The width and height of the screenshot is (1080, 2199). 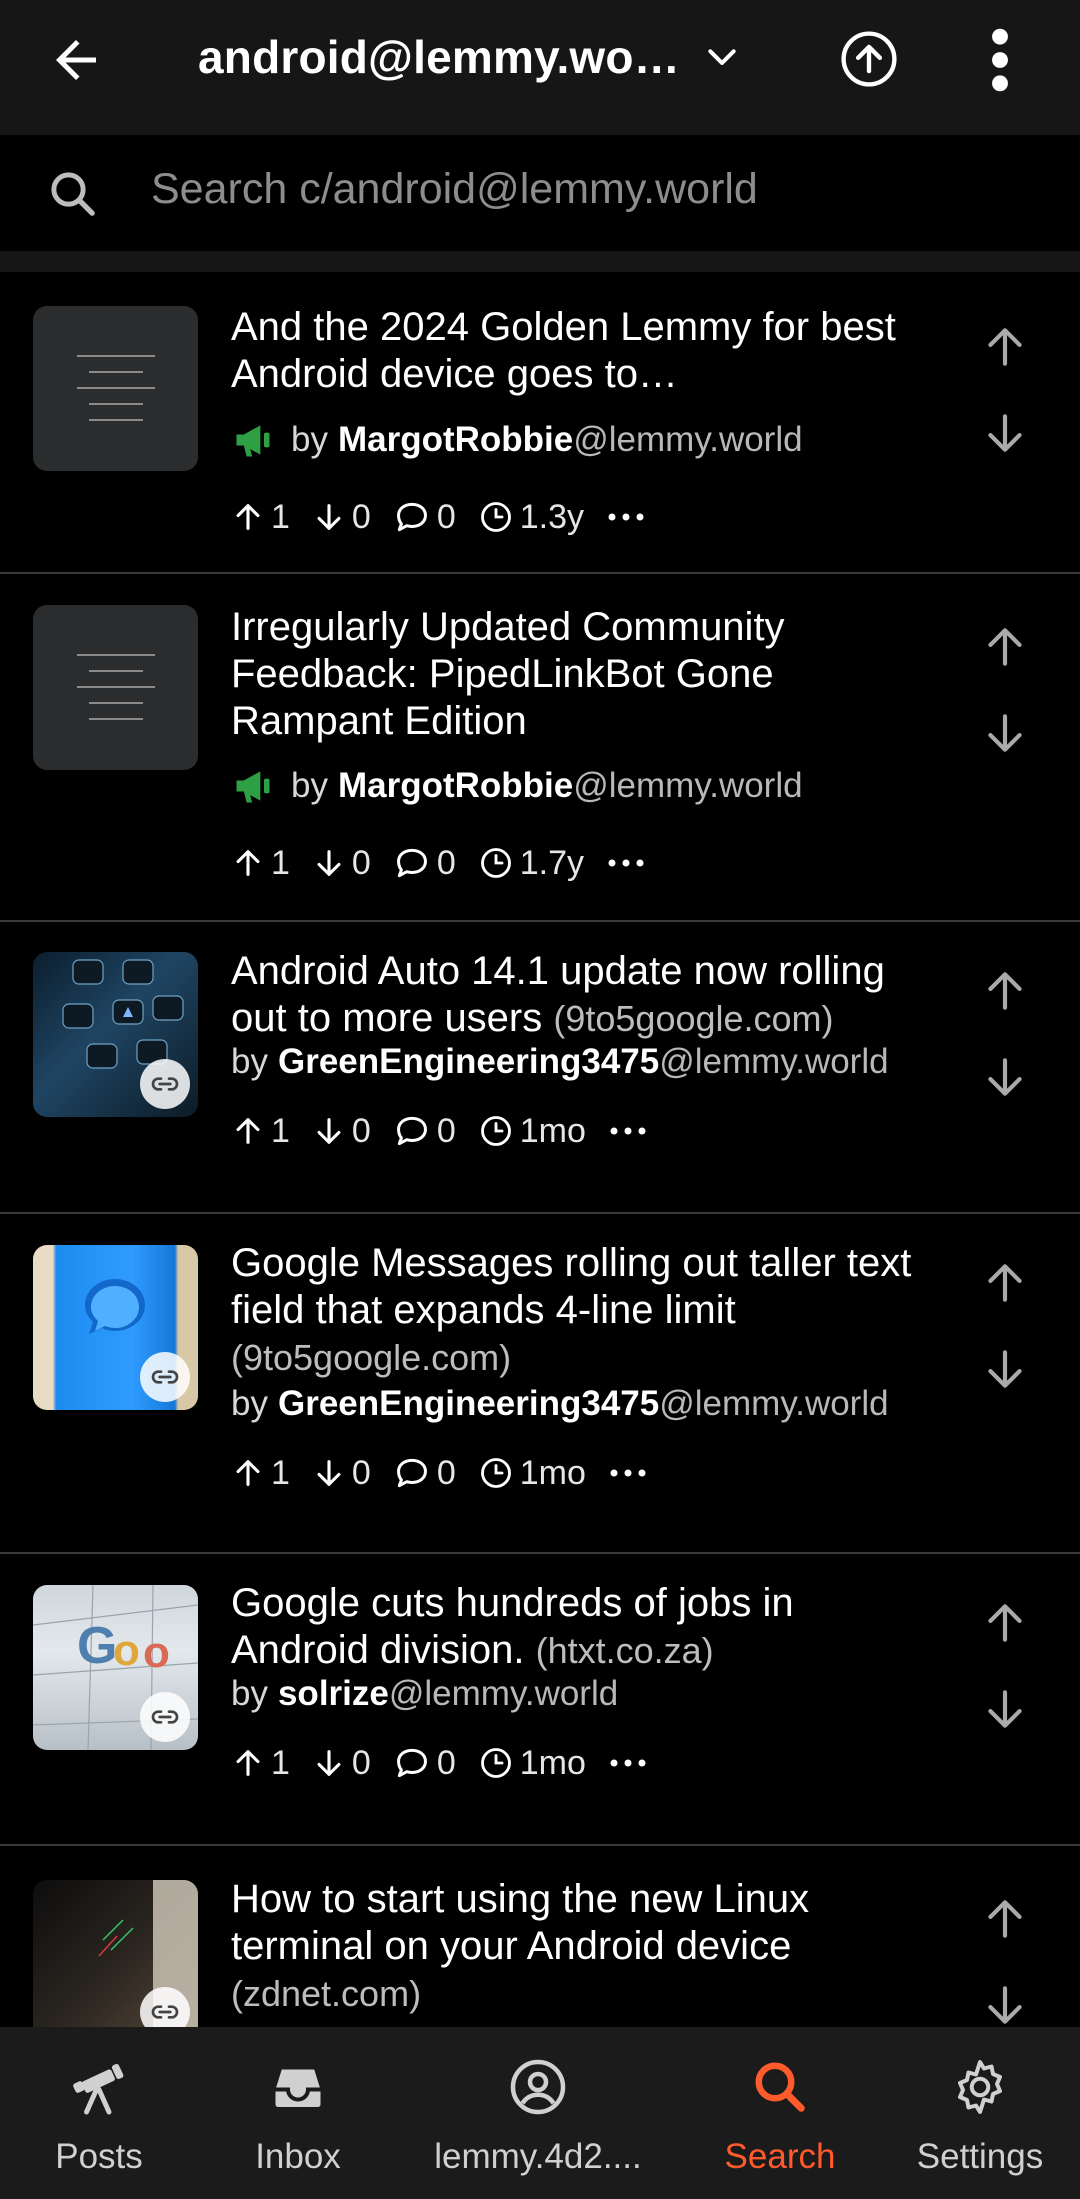 What do you see at coordinates (126, 1650) in the screenshot?
I see `svg-text: o` at bounding box center [126, 1650].